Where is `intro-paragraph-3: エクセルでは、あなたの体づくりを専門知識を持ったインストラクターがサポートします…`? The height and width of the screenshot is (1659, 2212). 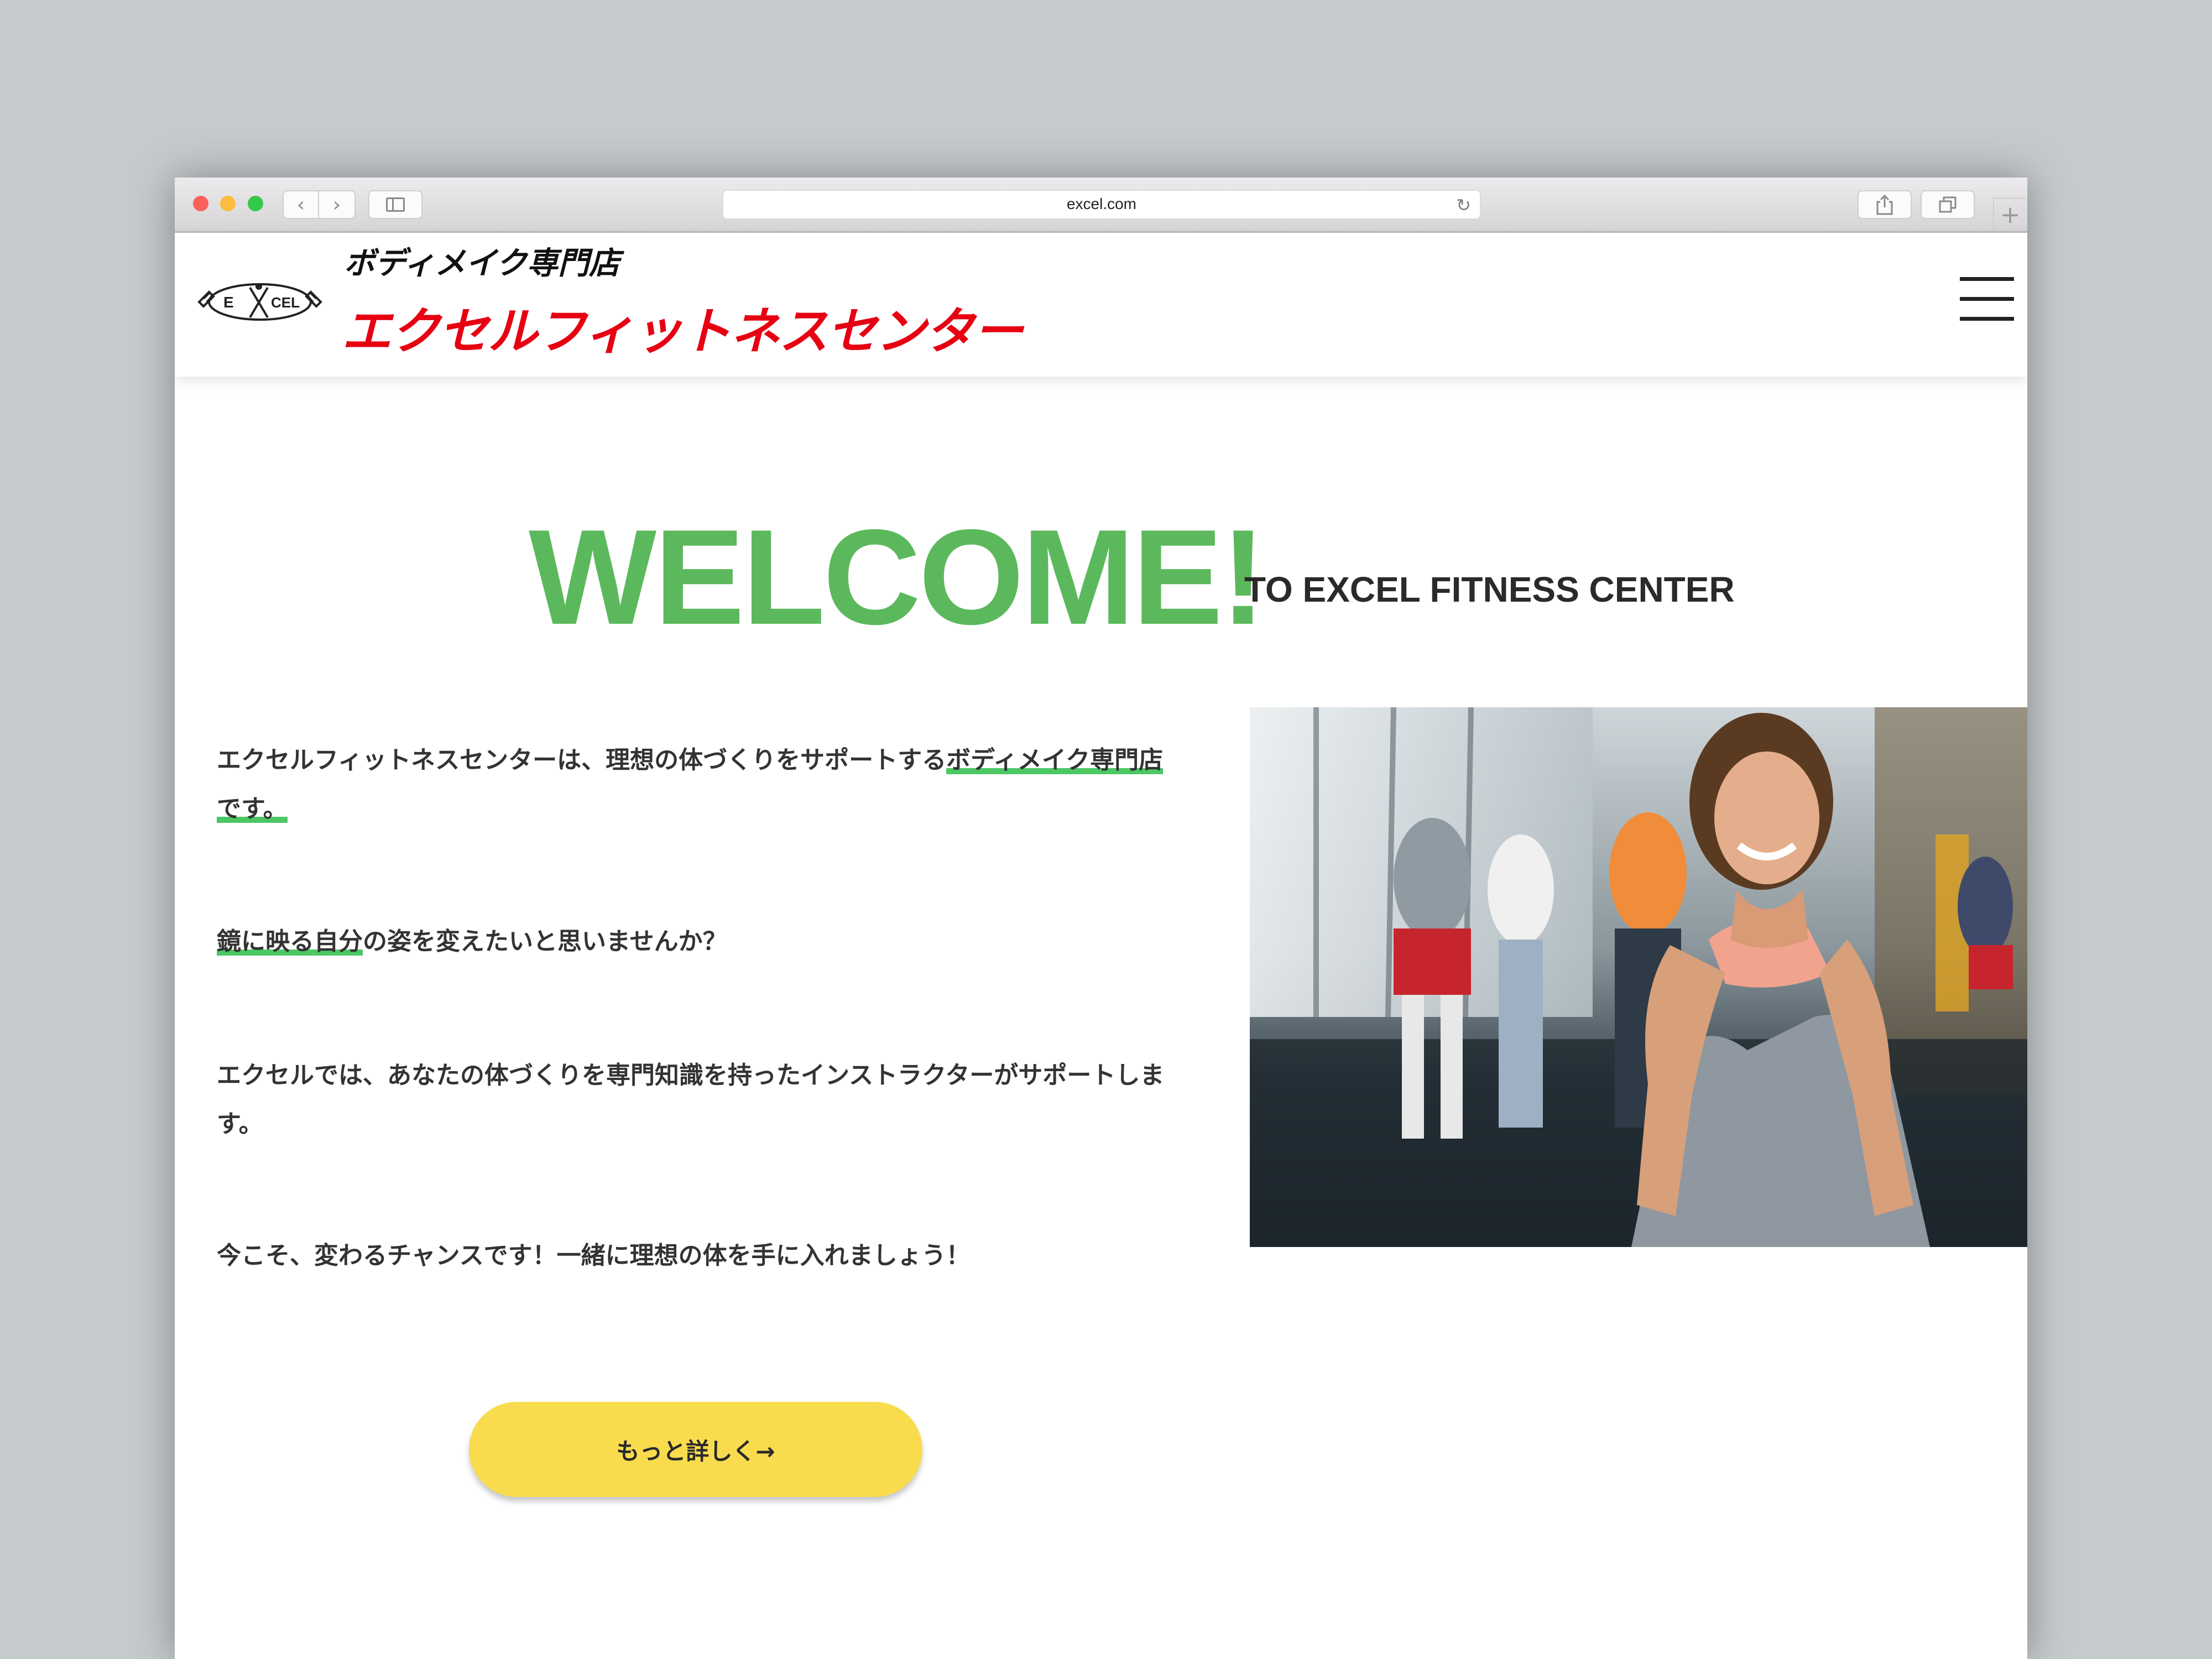 intro-paragraph-3: エクセルでは、あなたの体づくりを専門知識を持ったインストラクターがサポートします… is located at coordinates (691, 1099).